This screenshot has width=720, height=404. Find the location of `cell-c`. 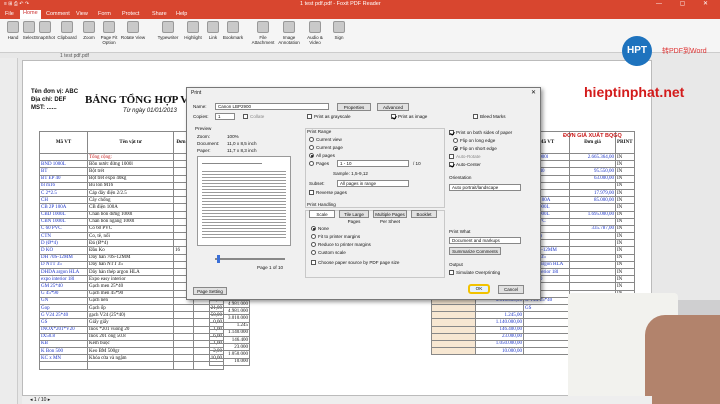

cell-c is located at coordinates (592, 265).